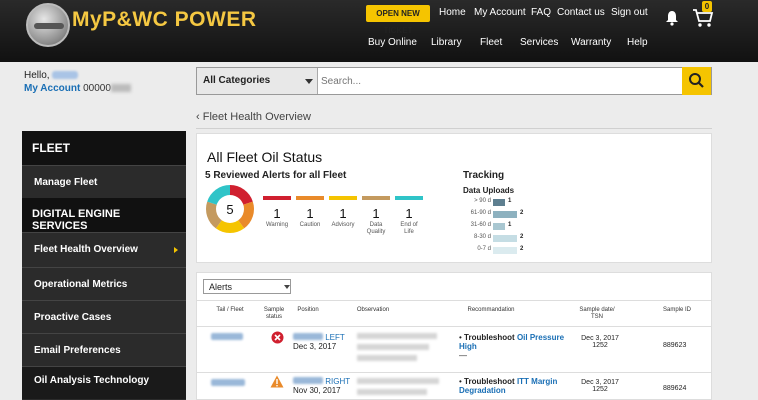 The width and height of the screenshot is (758, 400). What do you see at coordinates (591, 42) in the screenshot?
I see `nav-warranty: Warranty` at bounding box center [591, 42].